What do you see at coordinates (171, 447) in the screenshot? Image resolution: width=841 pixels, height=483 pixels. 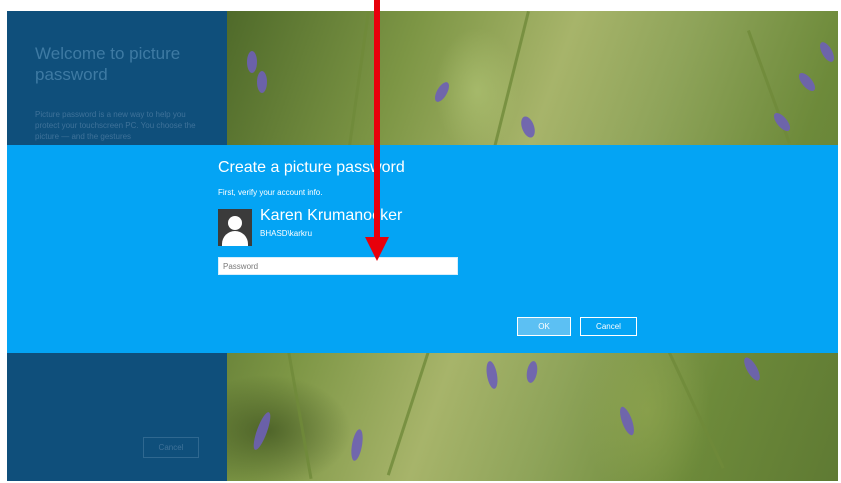 I see `welcome-cancel-button: Cancel` at bounding box center [171, 447].